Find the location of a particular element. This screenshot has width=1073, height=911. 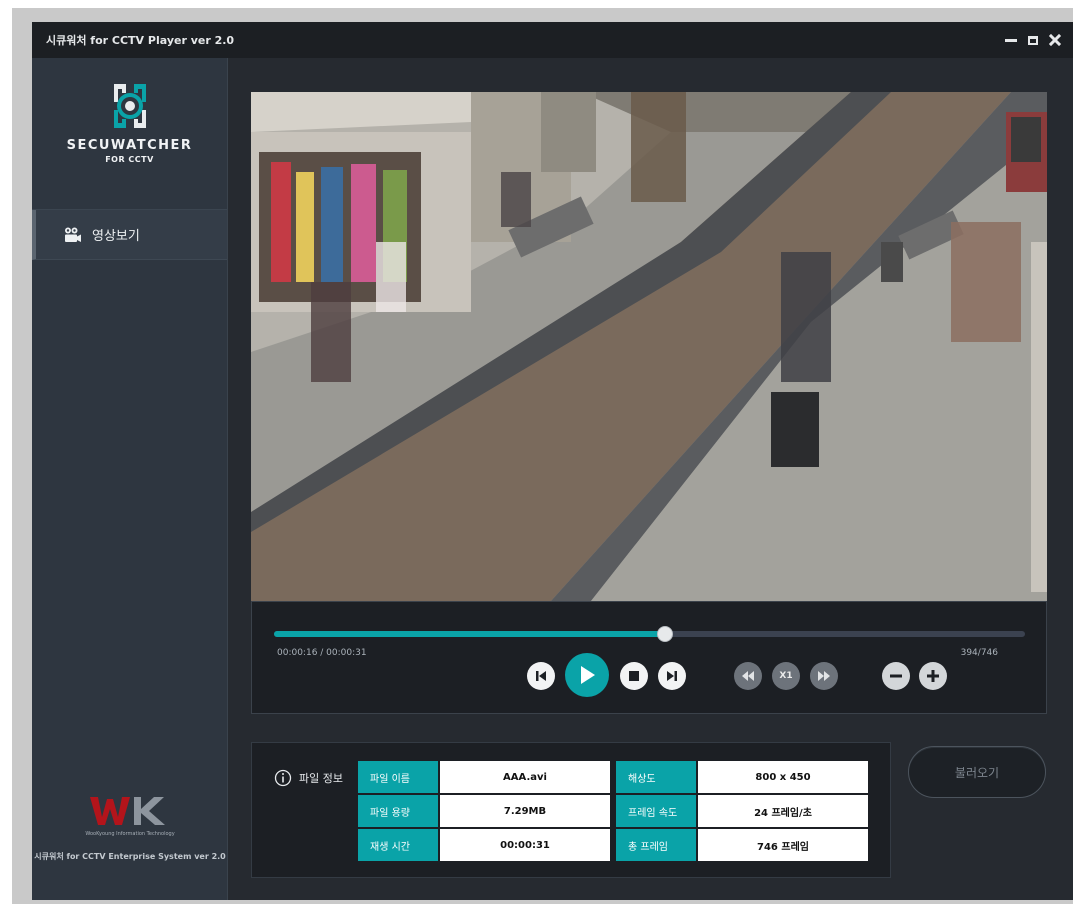

time-display: 00:00:16 / 00:00:31 is located at coordinates (322, 653).